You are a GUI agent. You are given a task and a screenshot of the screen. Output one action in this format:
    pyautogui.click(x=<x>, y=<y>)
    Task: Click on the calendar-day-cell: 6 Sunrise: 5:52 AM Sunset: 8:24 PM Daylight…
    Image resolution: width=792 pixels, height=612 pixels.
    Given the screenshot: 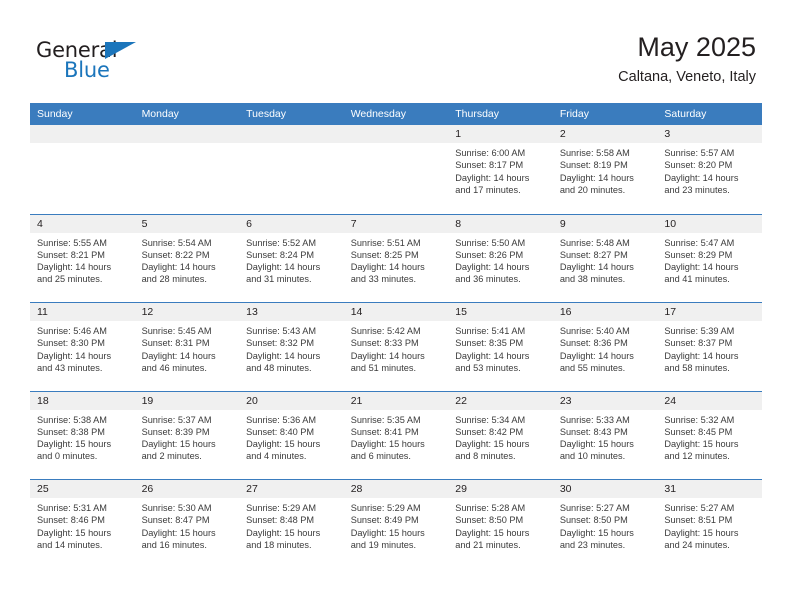 What is the action you would take?
    pyautogui.click(x=291, y=258)
    